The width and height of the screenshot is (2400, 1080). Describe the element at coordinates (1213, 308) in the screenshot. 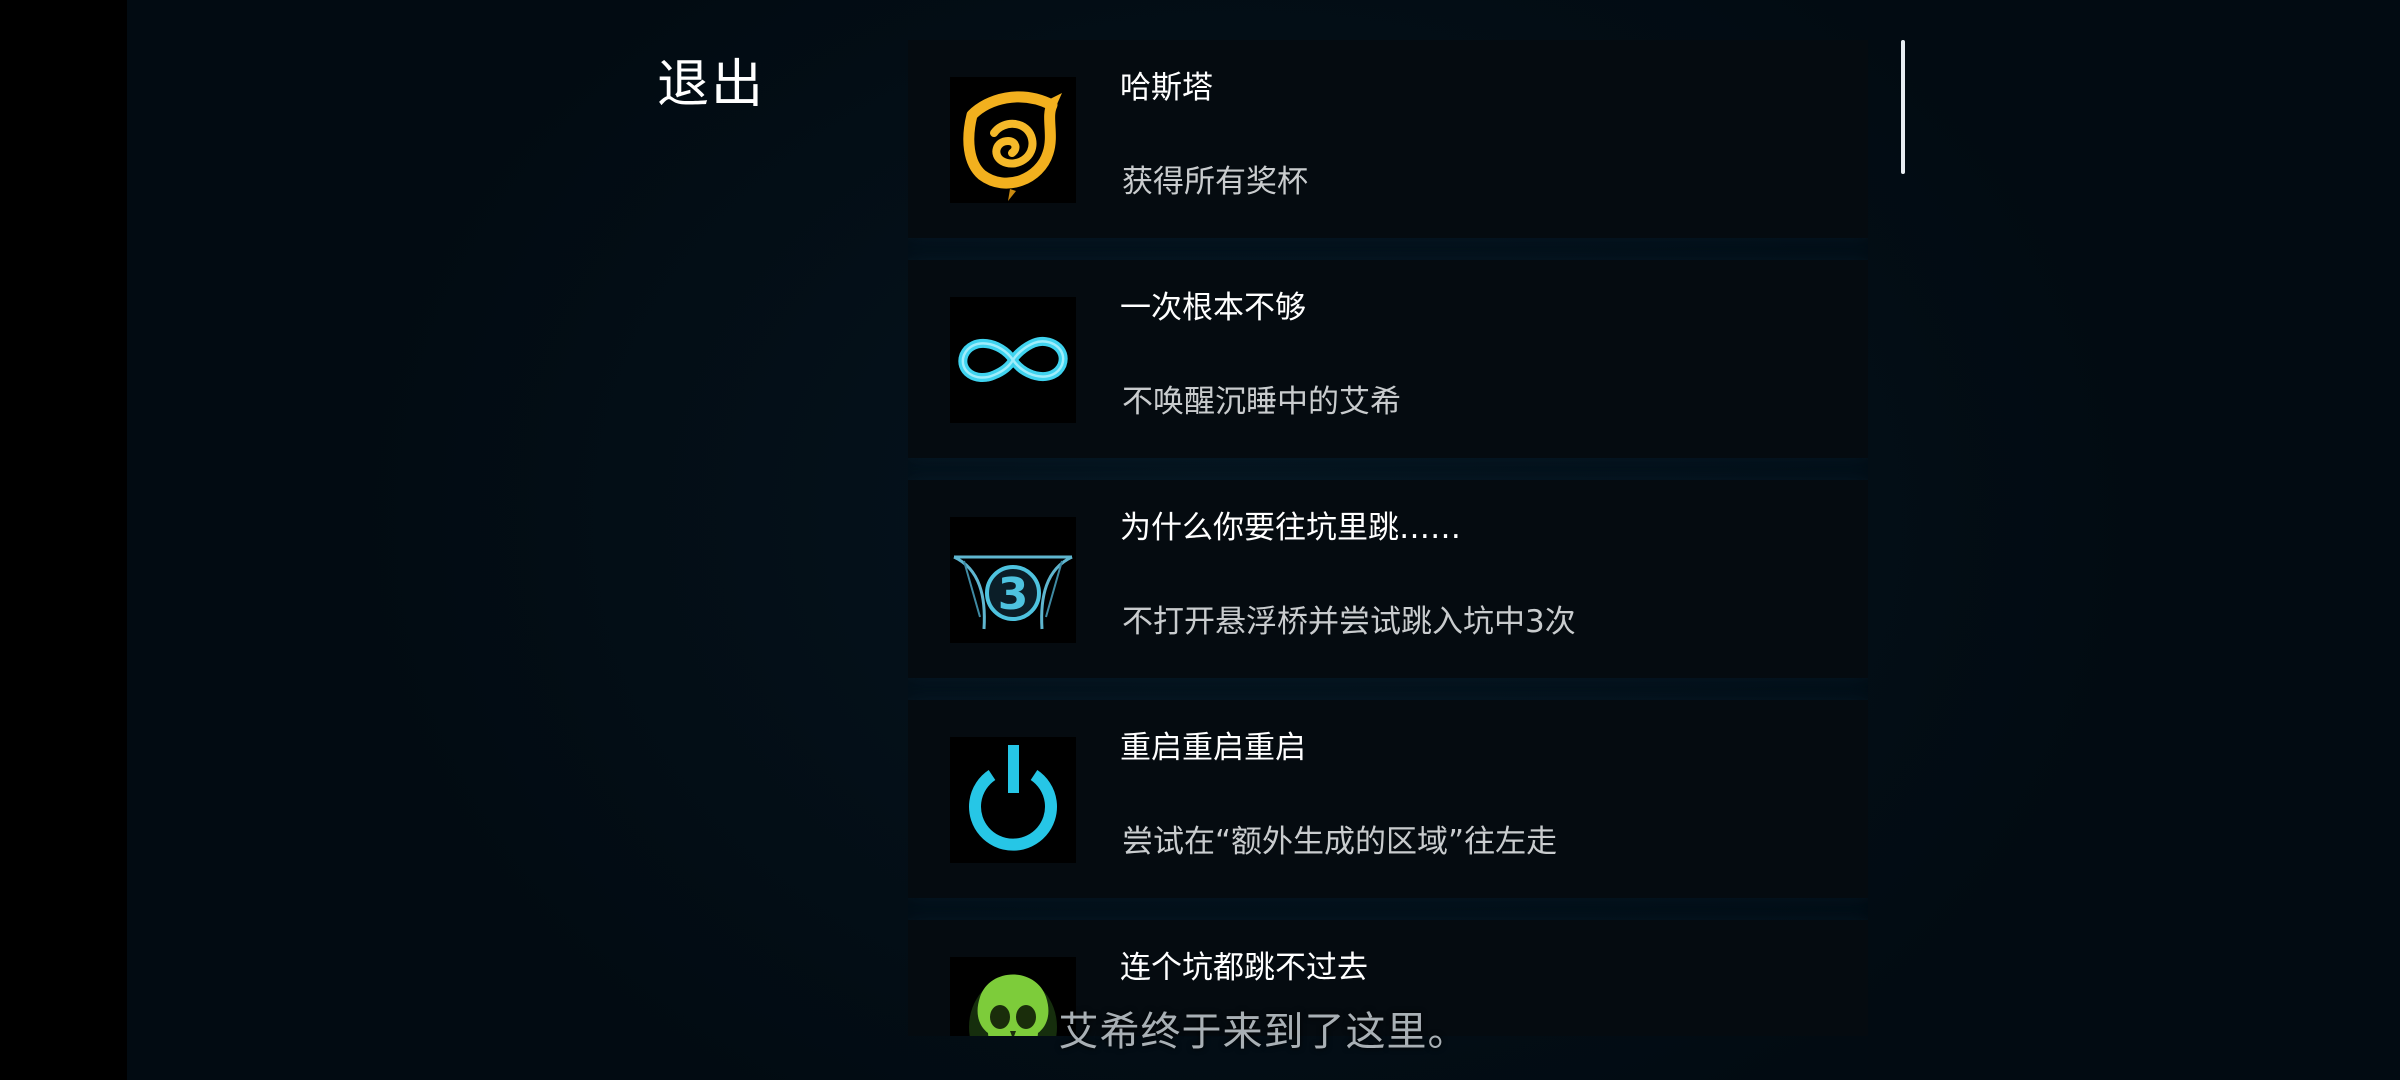

I see `achievement-title: 一次根本不够` at that location.